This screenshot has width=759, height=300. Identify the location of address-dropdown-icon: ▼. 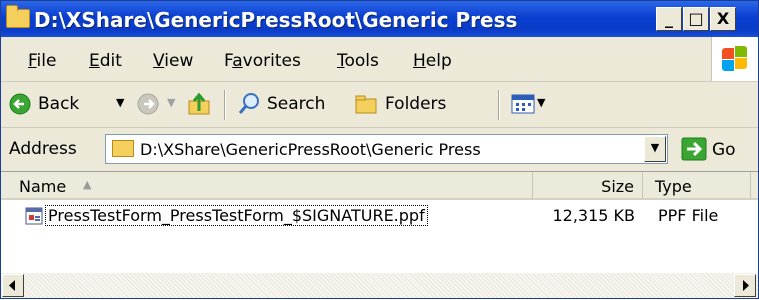
(655, 149).